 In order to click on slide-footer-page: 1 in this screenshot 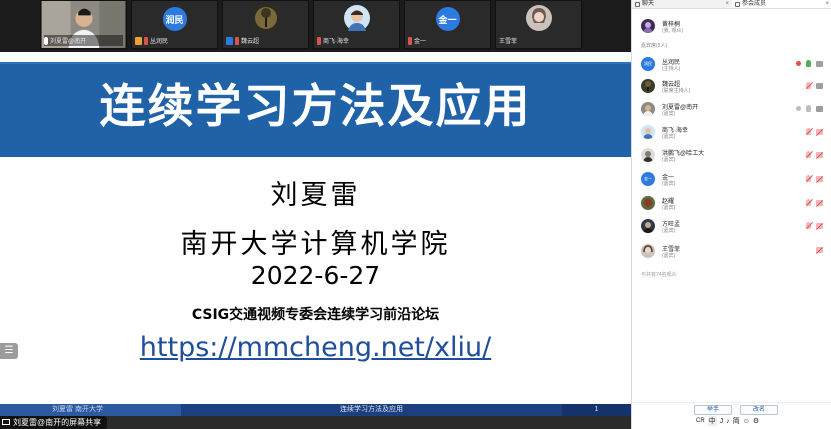, I will do `click(596, 410)`.